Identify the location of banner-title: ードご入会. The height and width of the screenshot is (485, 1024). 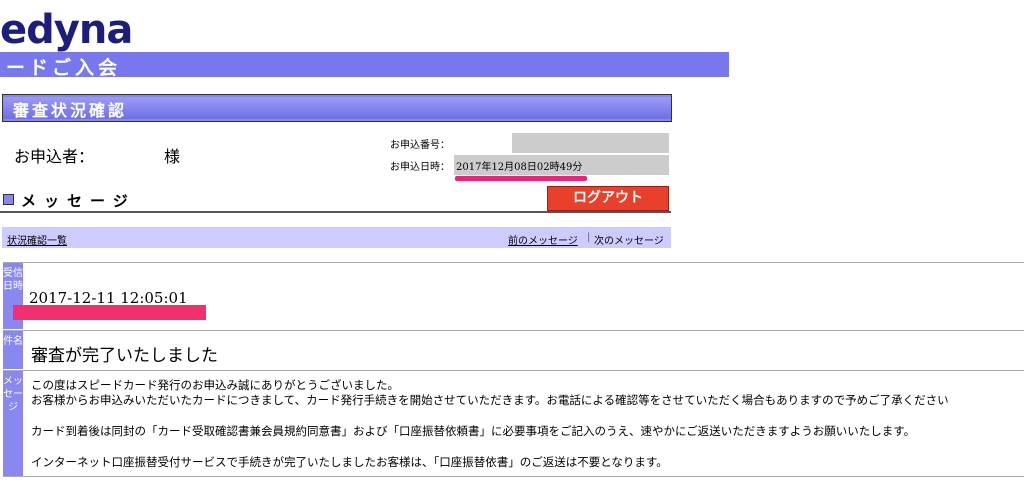
(64, 68).